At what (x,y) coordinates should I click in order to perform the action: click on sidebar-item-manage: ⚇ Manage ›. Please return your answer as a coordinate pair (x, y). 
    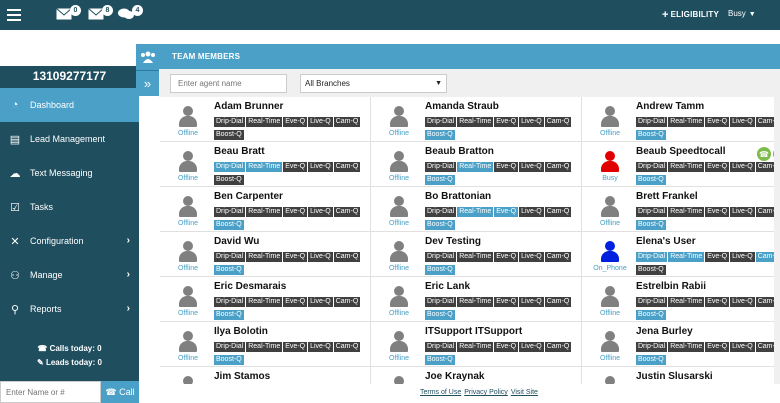
    Looking at the image, I should click on (69, 275).